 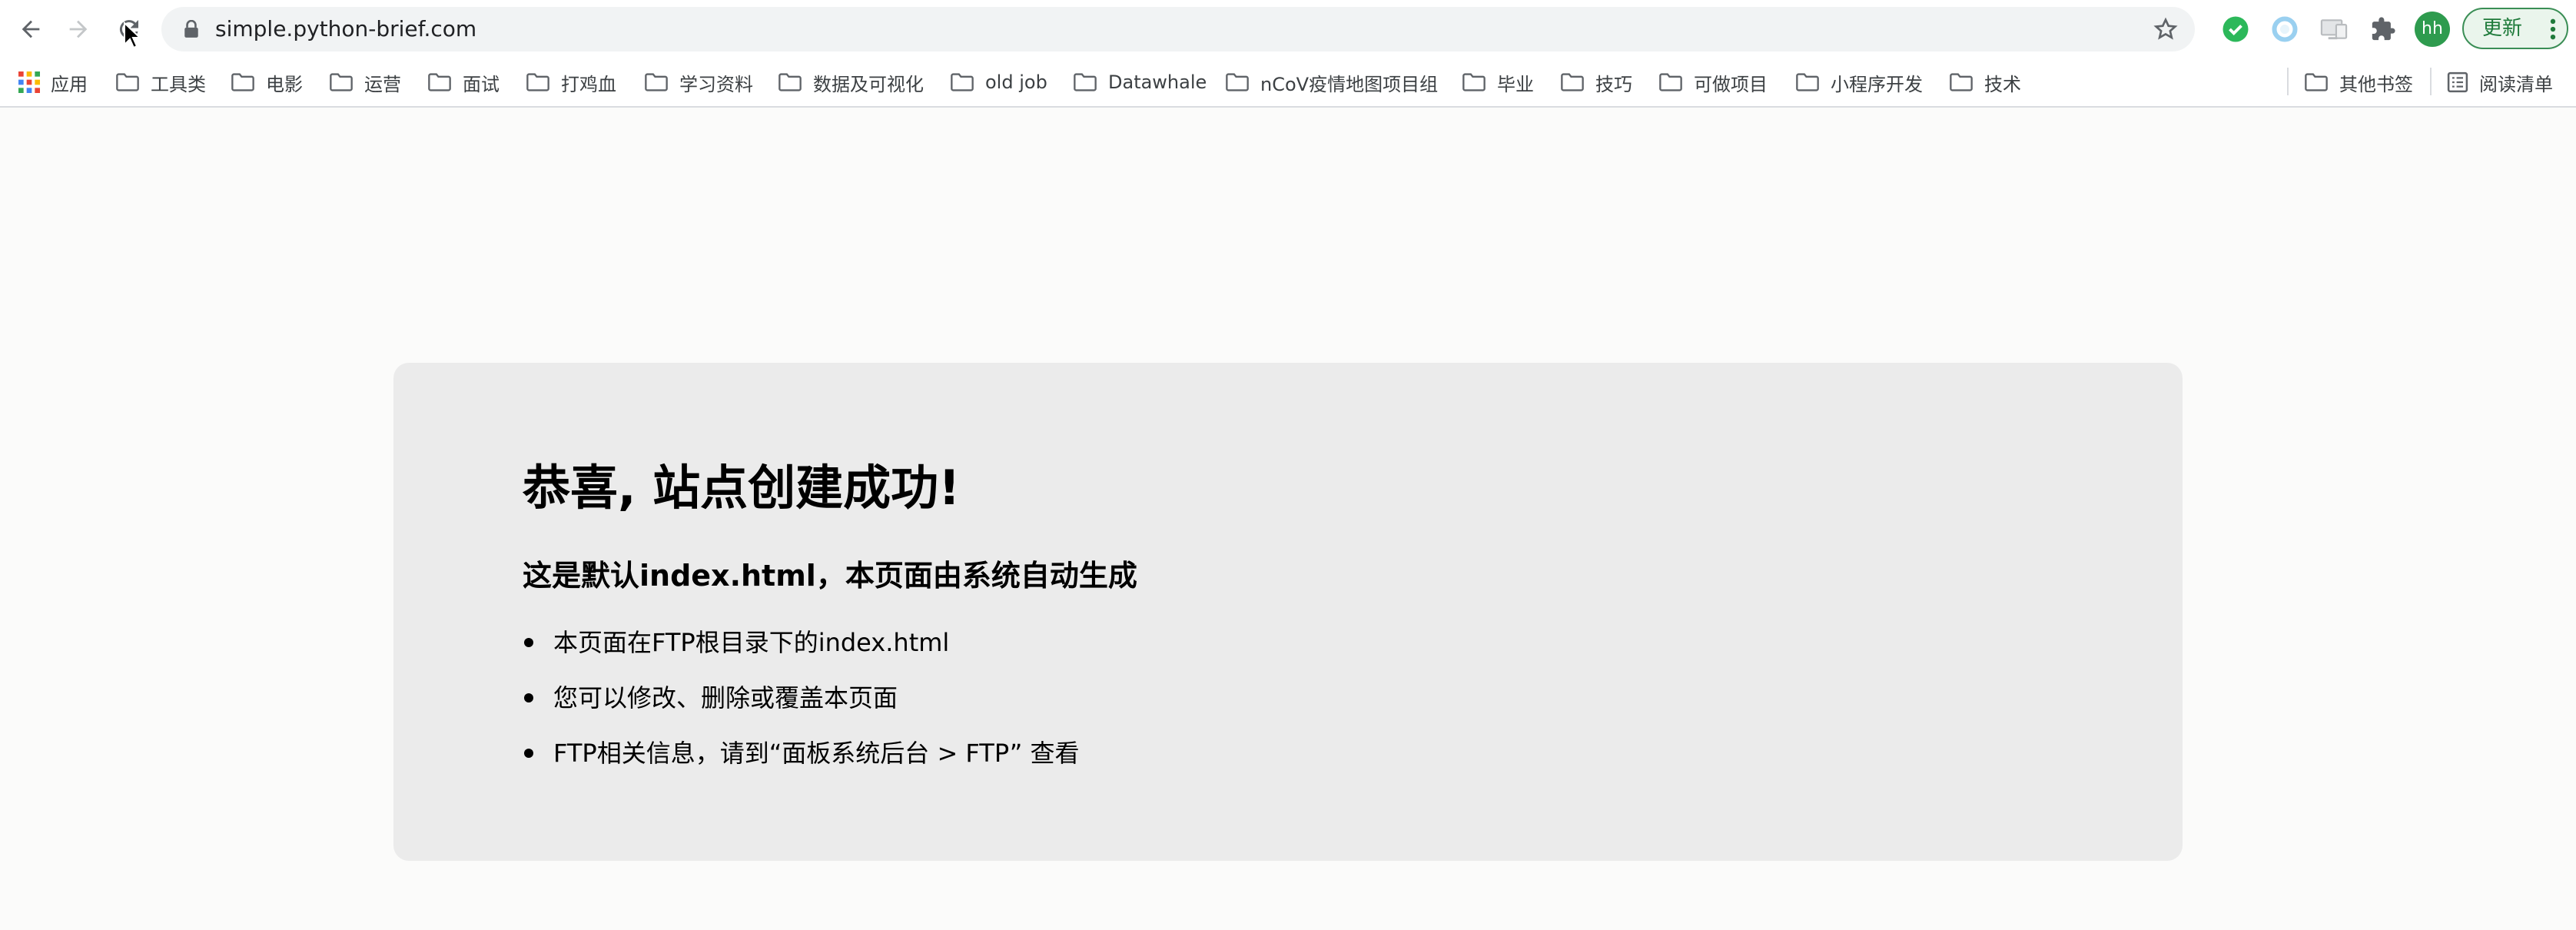 I want to click on bookmark-folder: 技巧, so click(x=1596, y=82).